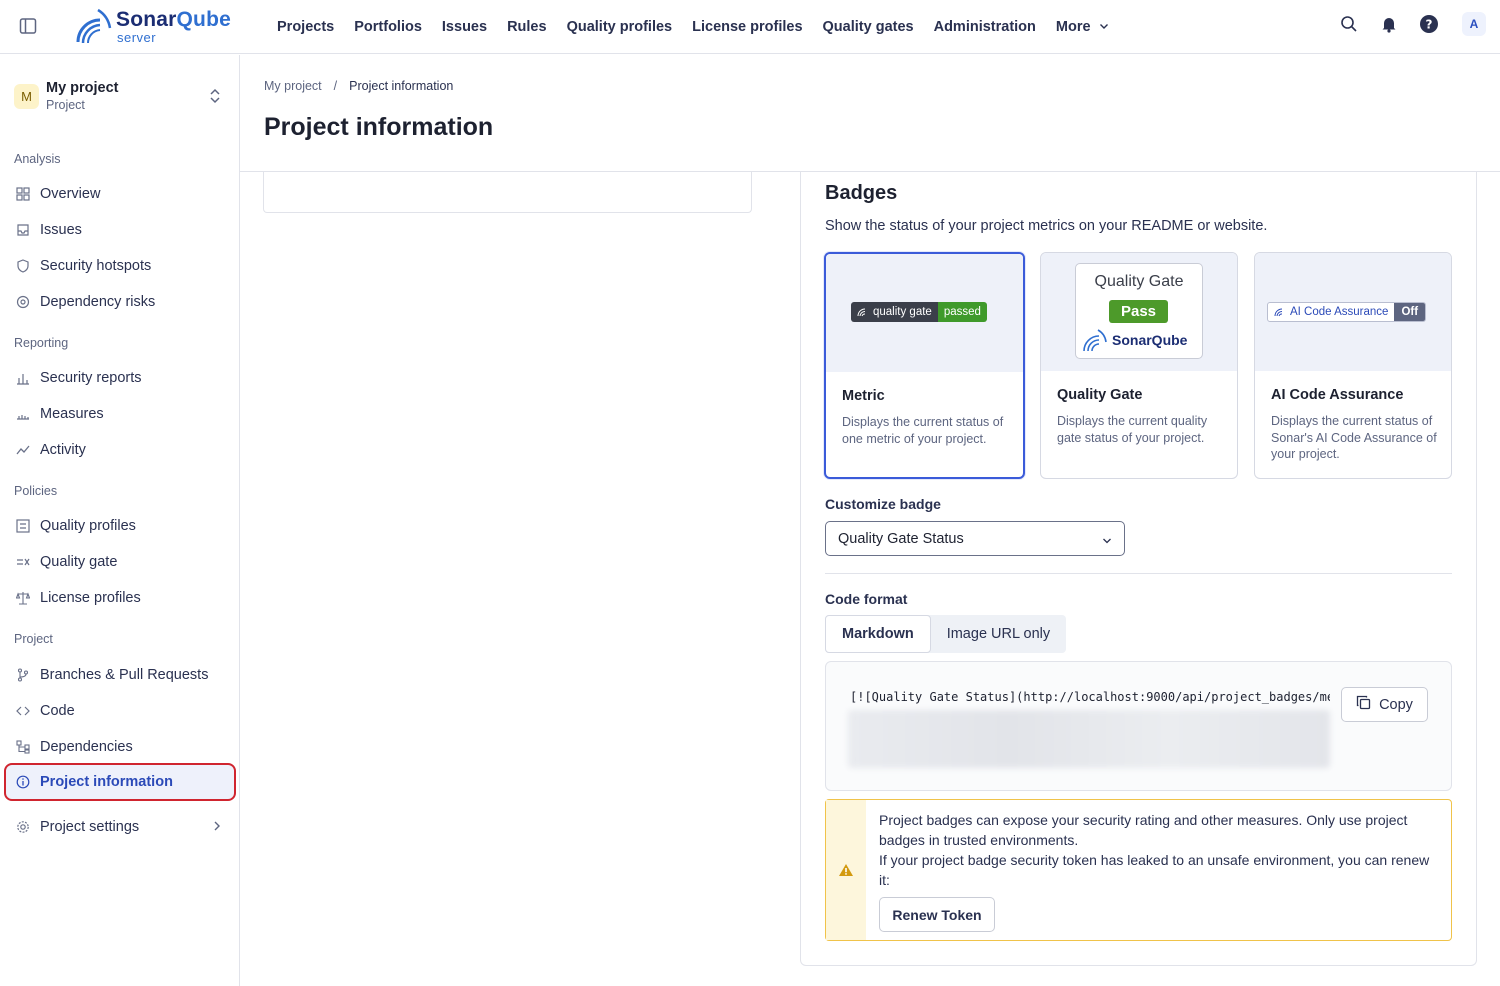 Image resolution: width=1500 pixels, height=986 pixels. I want to click on gear-icon, so click(23, 827).